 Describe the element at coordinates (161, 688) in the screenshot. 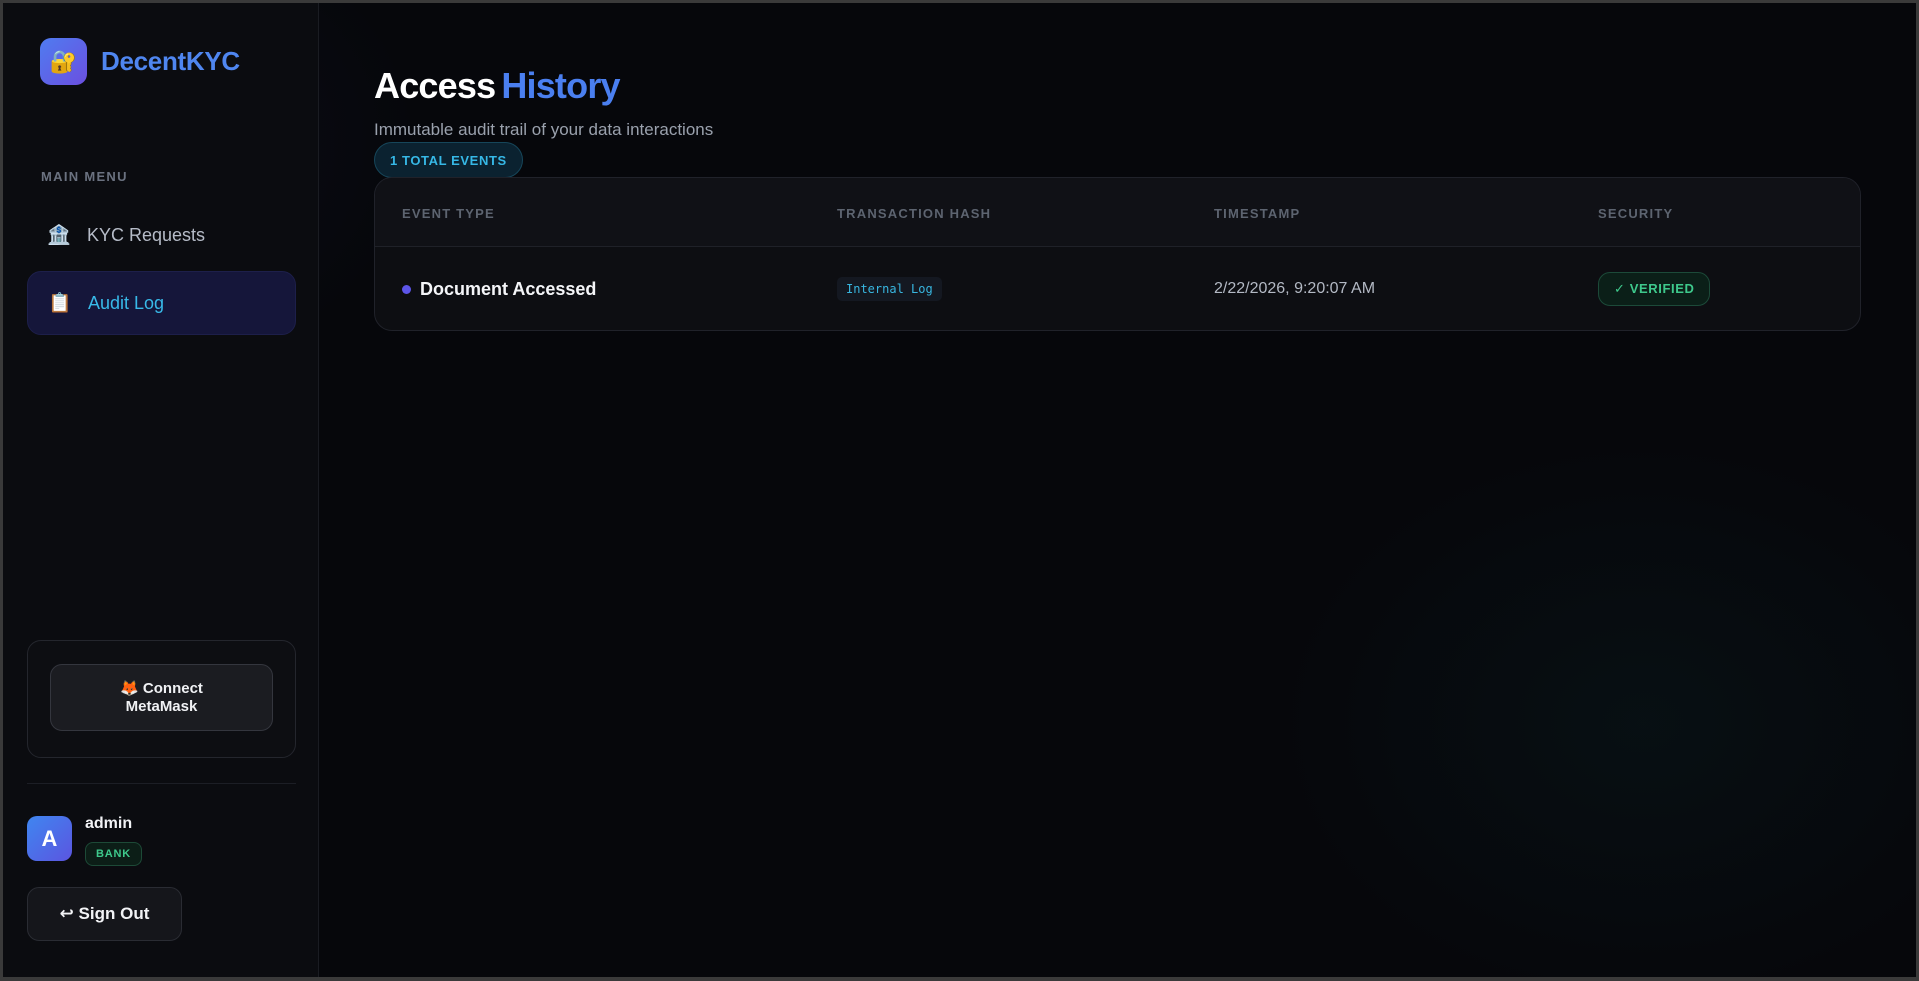

I see `connect-metamask-label-line1: 🦊 Connect` at that location.